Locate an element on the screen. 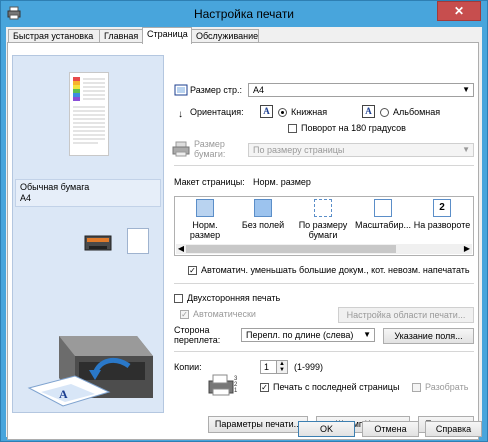  binding-side-label: Сторона переплета: is located at coordinates (197, 335).